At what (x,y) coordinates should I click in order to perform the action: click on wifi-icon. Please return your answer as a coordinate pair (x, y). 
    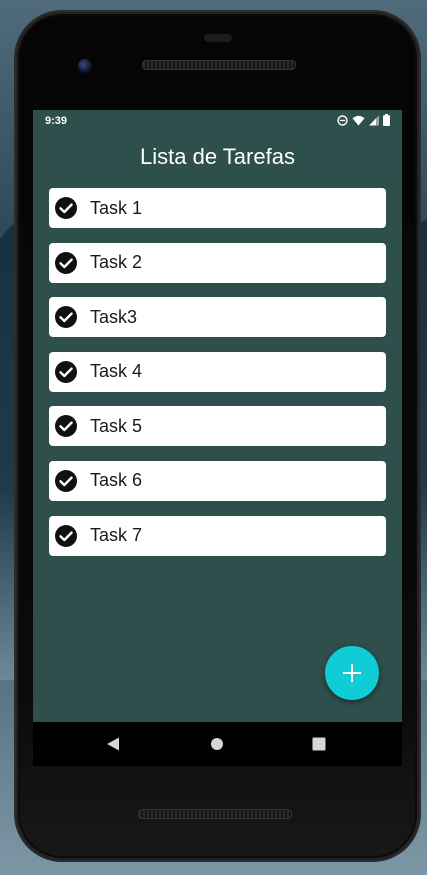
    Looking at the image, I should click on (358, 120).